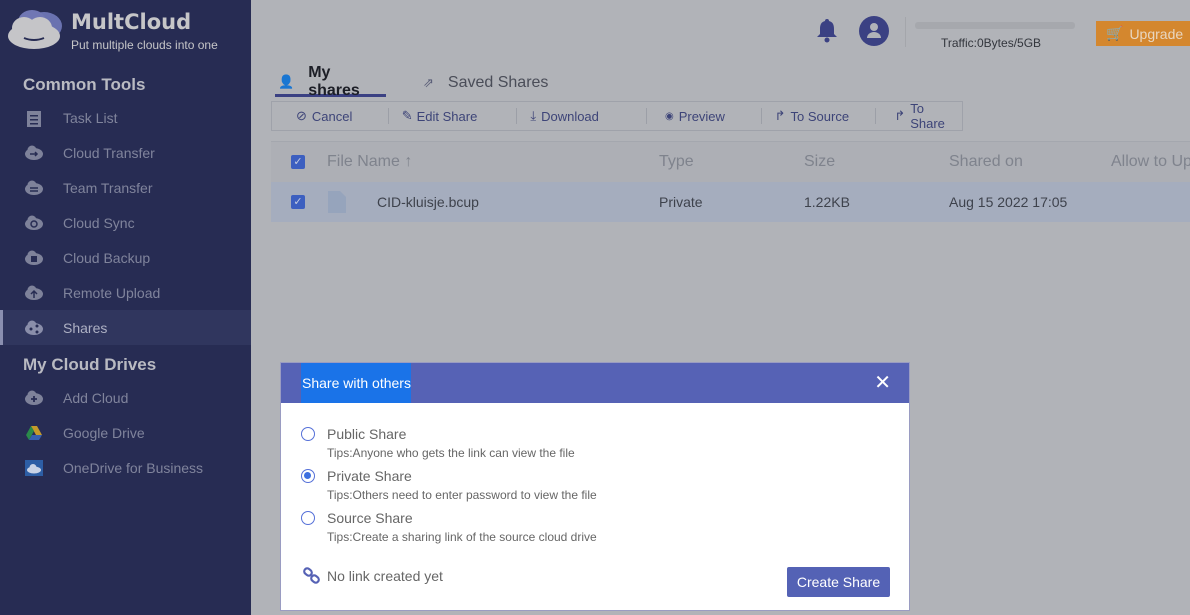 This screenshot has width=1190, height=615. I want to click on sidebar-item-label: Cloud Transfer, so click(109, 152).